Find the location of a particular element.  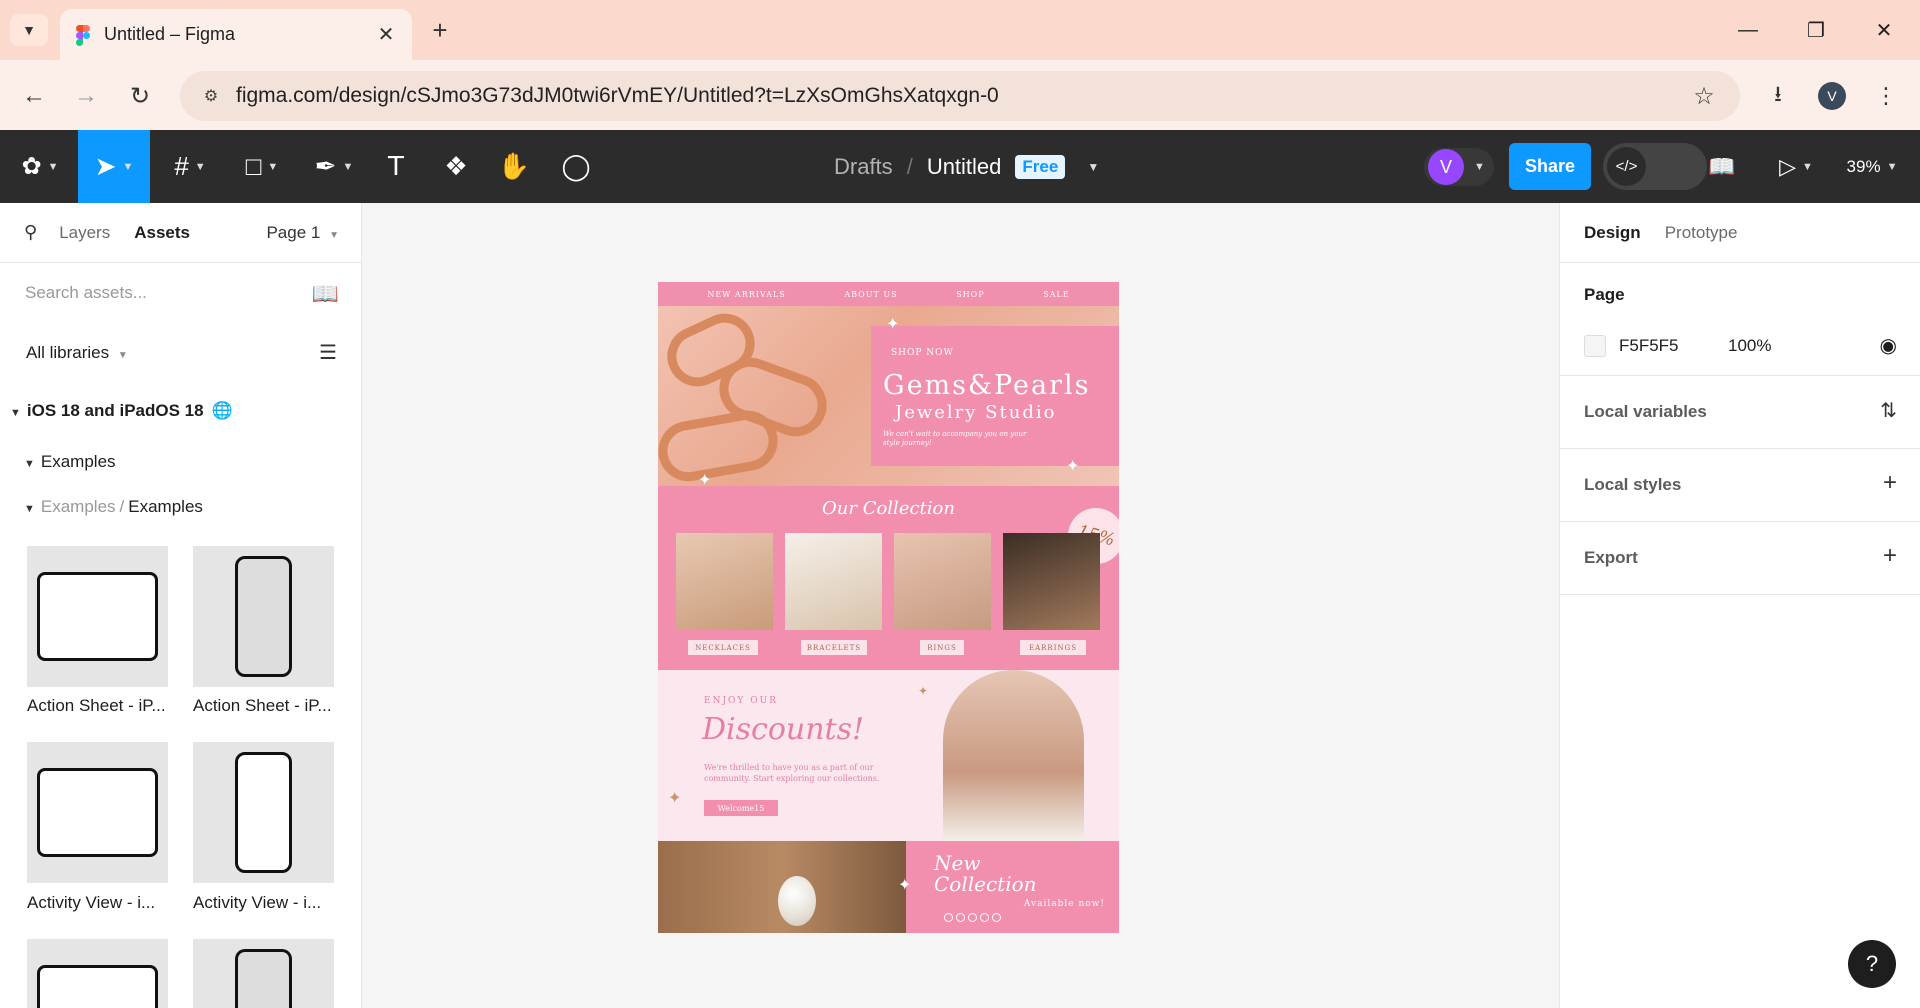

new-collection-section: New Collection Available now! ✦ is located at coordinates (888, 887).